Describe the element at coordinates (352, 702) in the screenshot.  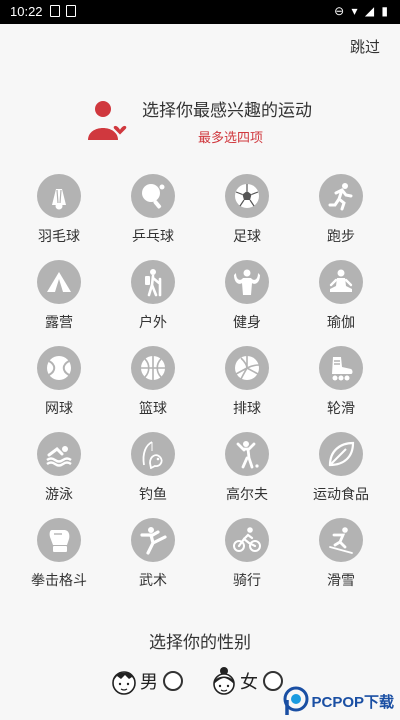
I see `watermark-text: PCPOP下载` at that location.